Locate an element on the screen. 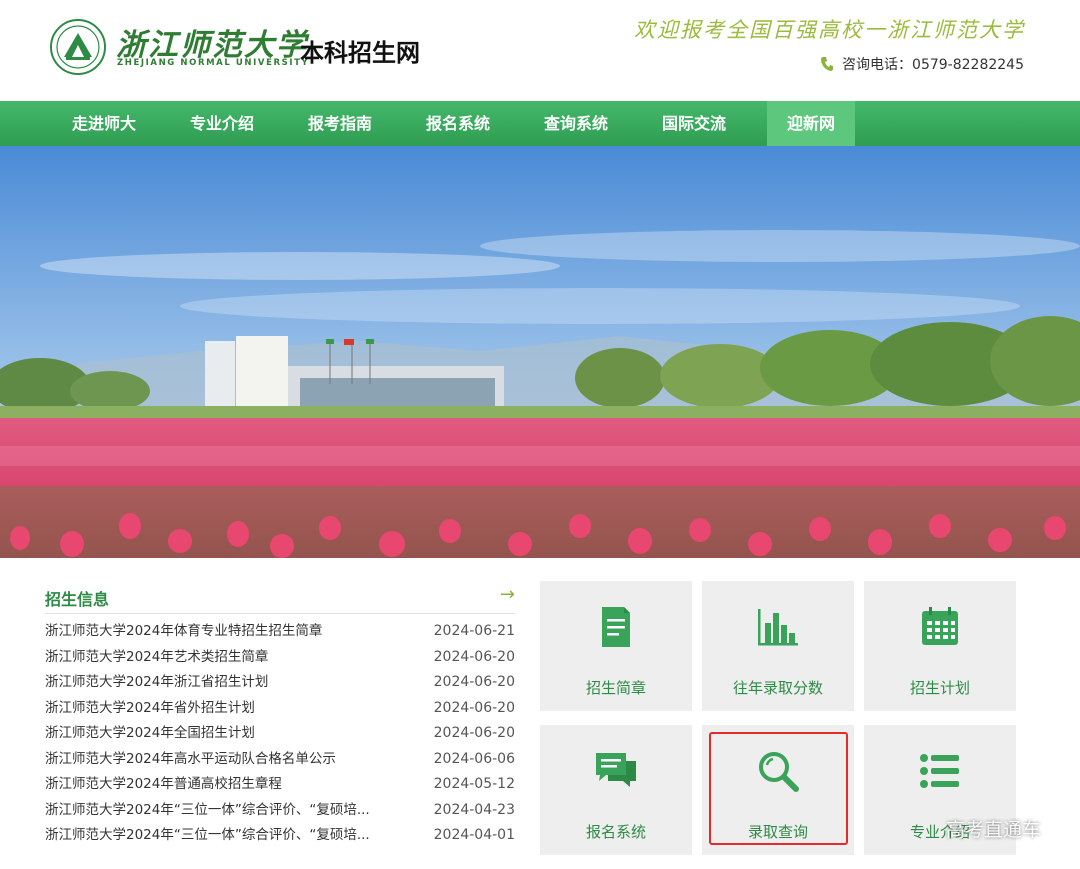  news-item: 浙江师范大学2024年省外招生计划 2024-06-20 is located at coordinates (280, 709).